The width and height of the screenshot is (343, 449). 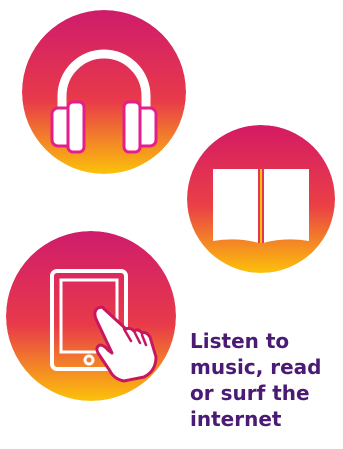 I want to click on open-book-icon, so click(x=261, y=199).